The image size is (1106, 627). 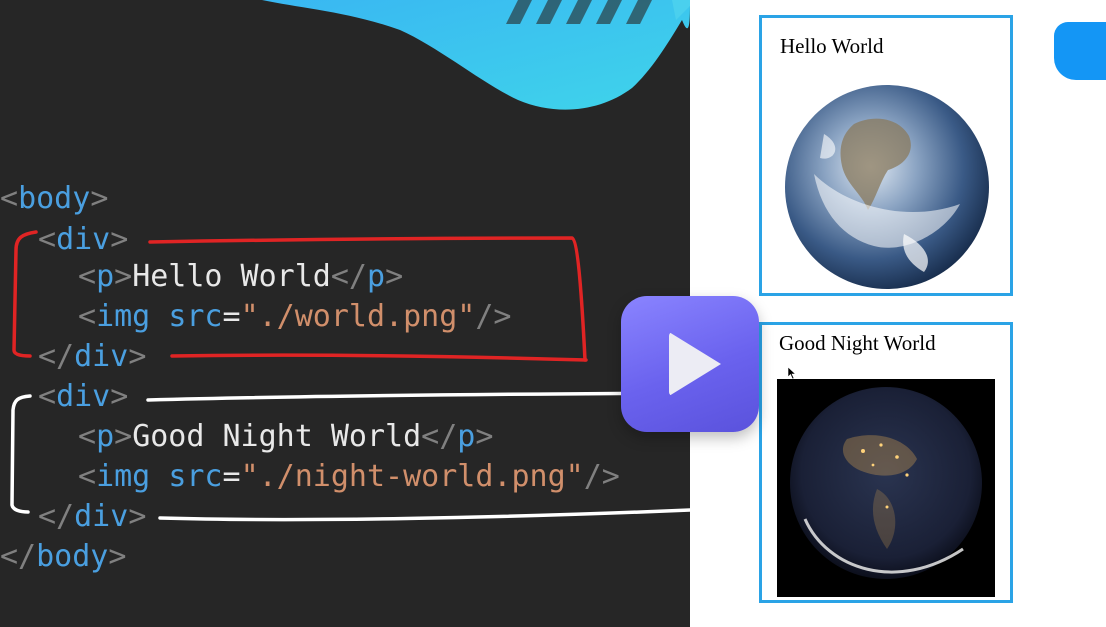 I want to click on card-night-text: Good Night World, so click(x=857, y=343).